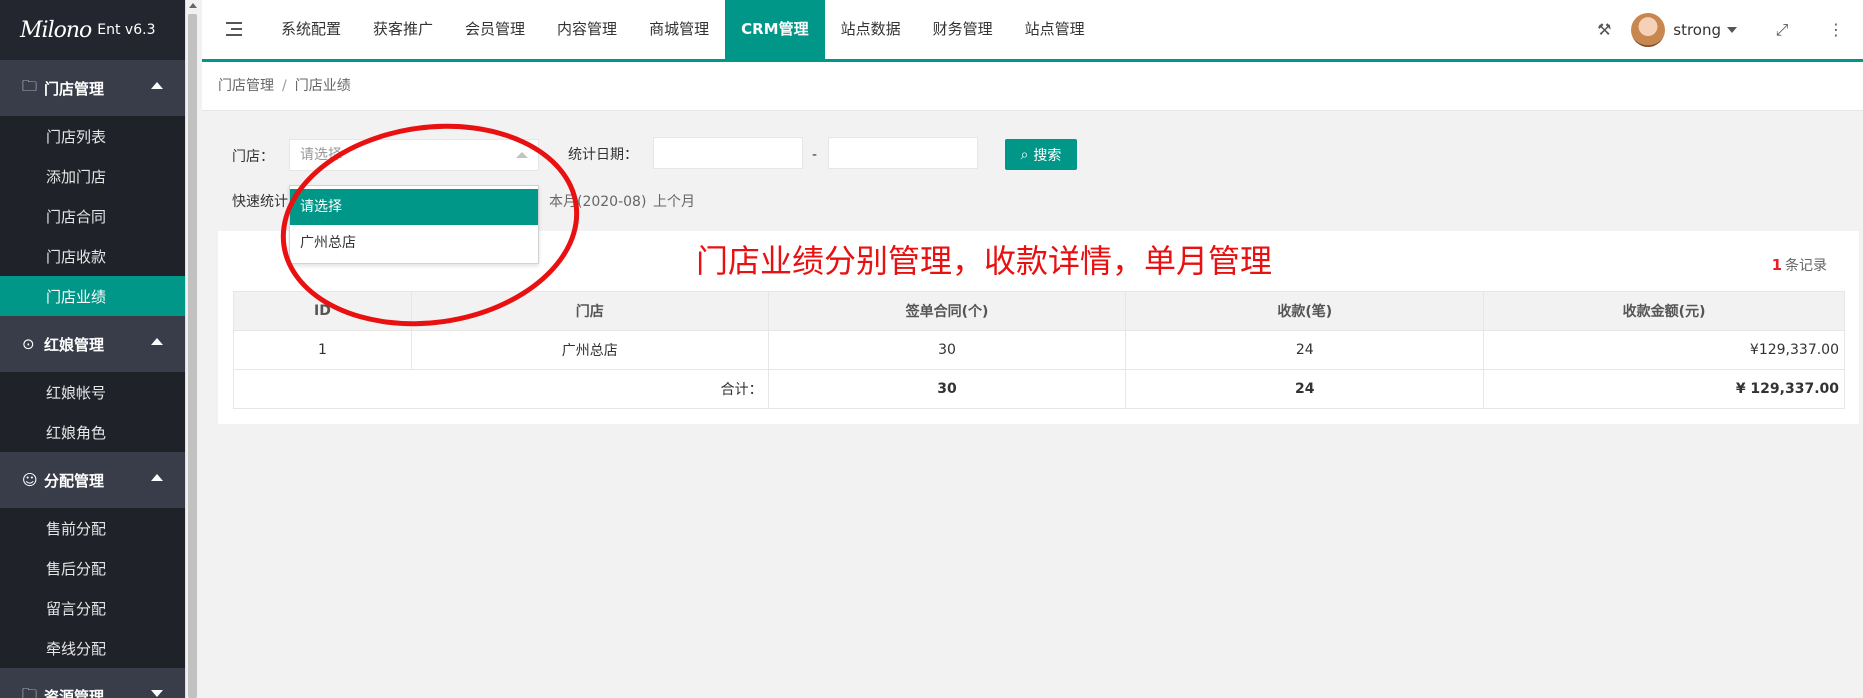 This screenshot has height=698, width=1863. Describe the element at coordinates (193, 5) in the screenshot. I see `scroll-up-icon` at that location.